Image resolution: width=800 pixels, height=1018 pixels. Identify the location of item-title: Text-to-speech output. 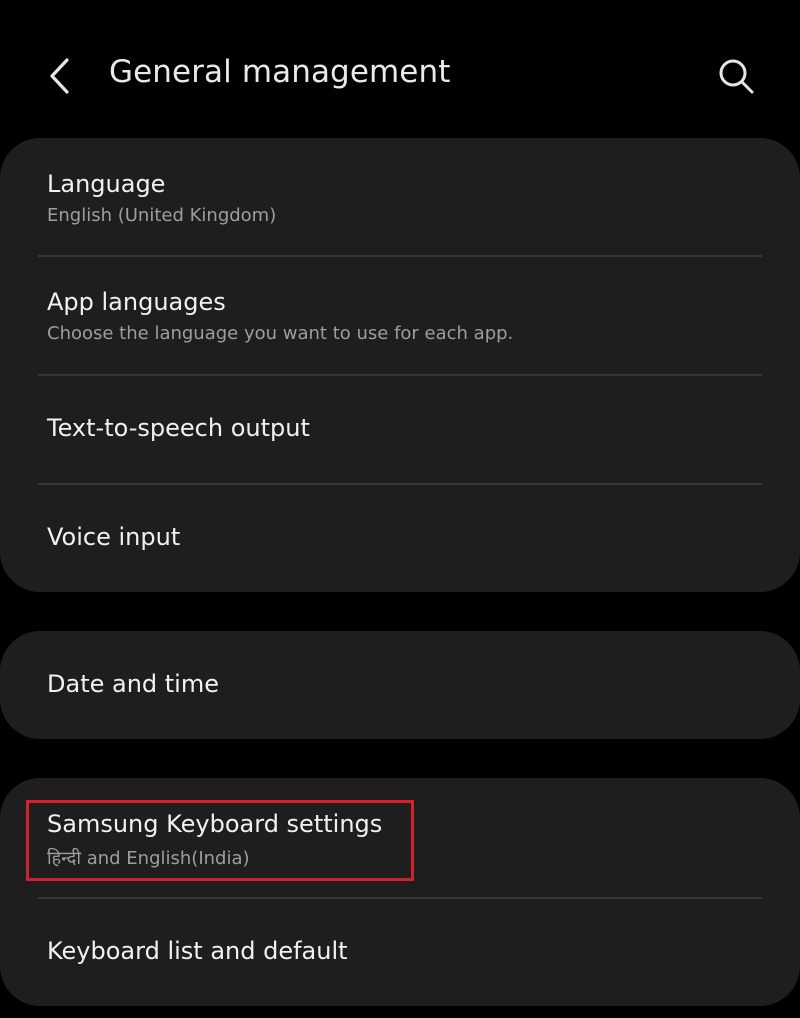
(178, 428).